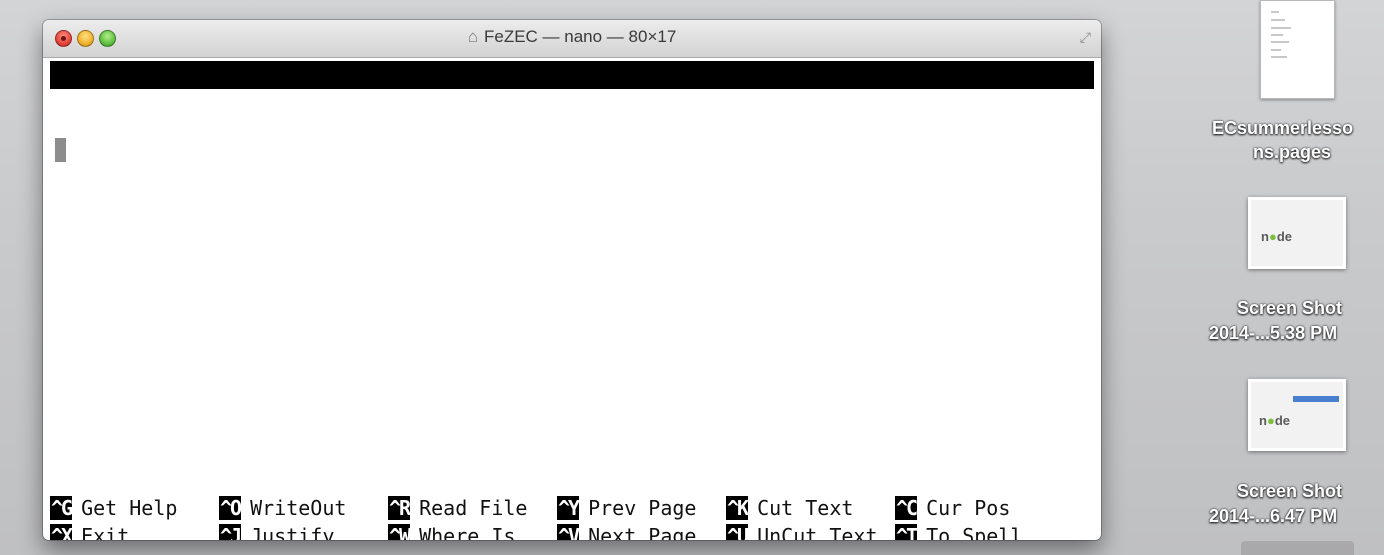 Image resolution: width=1384 pixels, height=555 pixels. What do you see at coordinates (1085, 37) in the screenshot?
I see `fullscreen-icon: ⤢` at bounding box center [1085, 37].